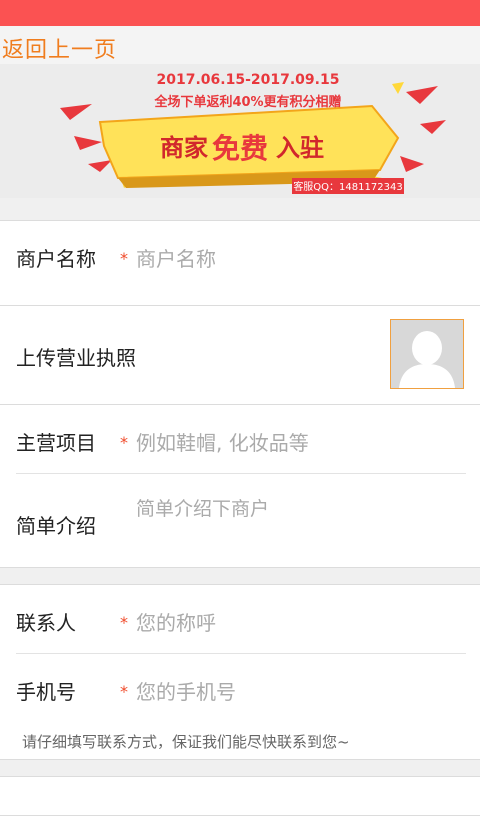  What do you see at coordinates (247, 102) in the screenshot?
I see `banner-promo: 全场下单返利40%更有积分相赠` at bounding box center [247, 102].